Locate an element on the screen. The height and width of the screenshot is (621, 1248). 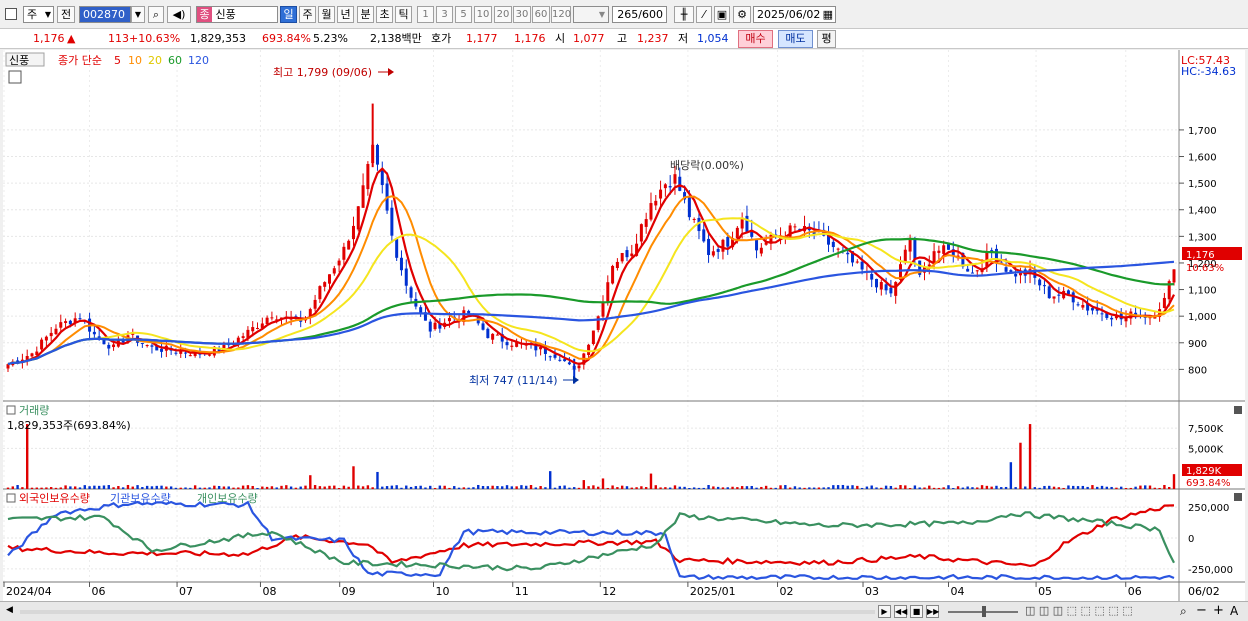
interval-custom-field: ▼ is located at coordinates (591, 14).